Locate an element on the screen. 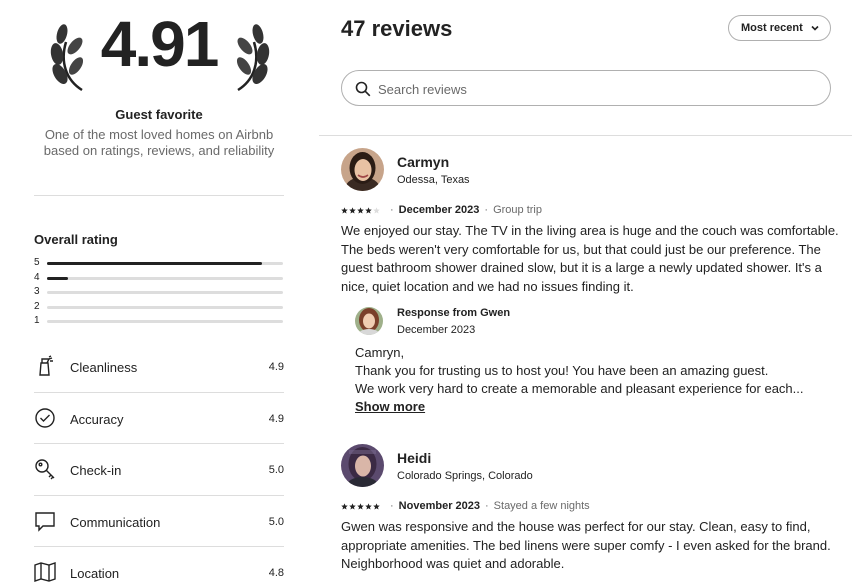 This screenshot has height=585, width=864. distribution-row: 5 is located at coordinates (159, 264).